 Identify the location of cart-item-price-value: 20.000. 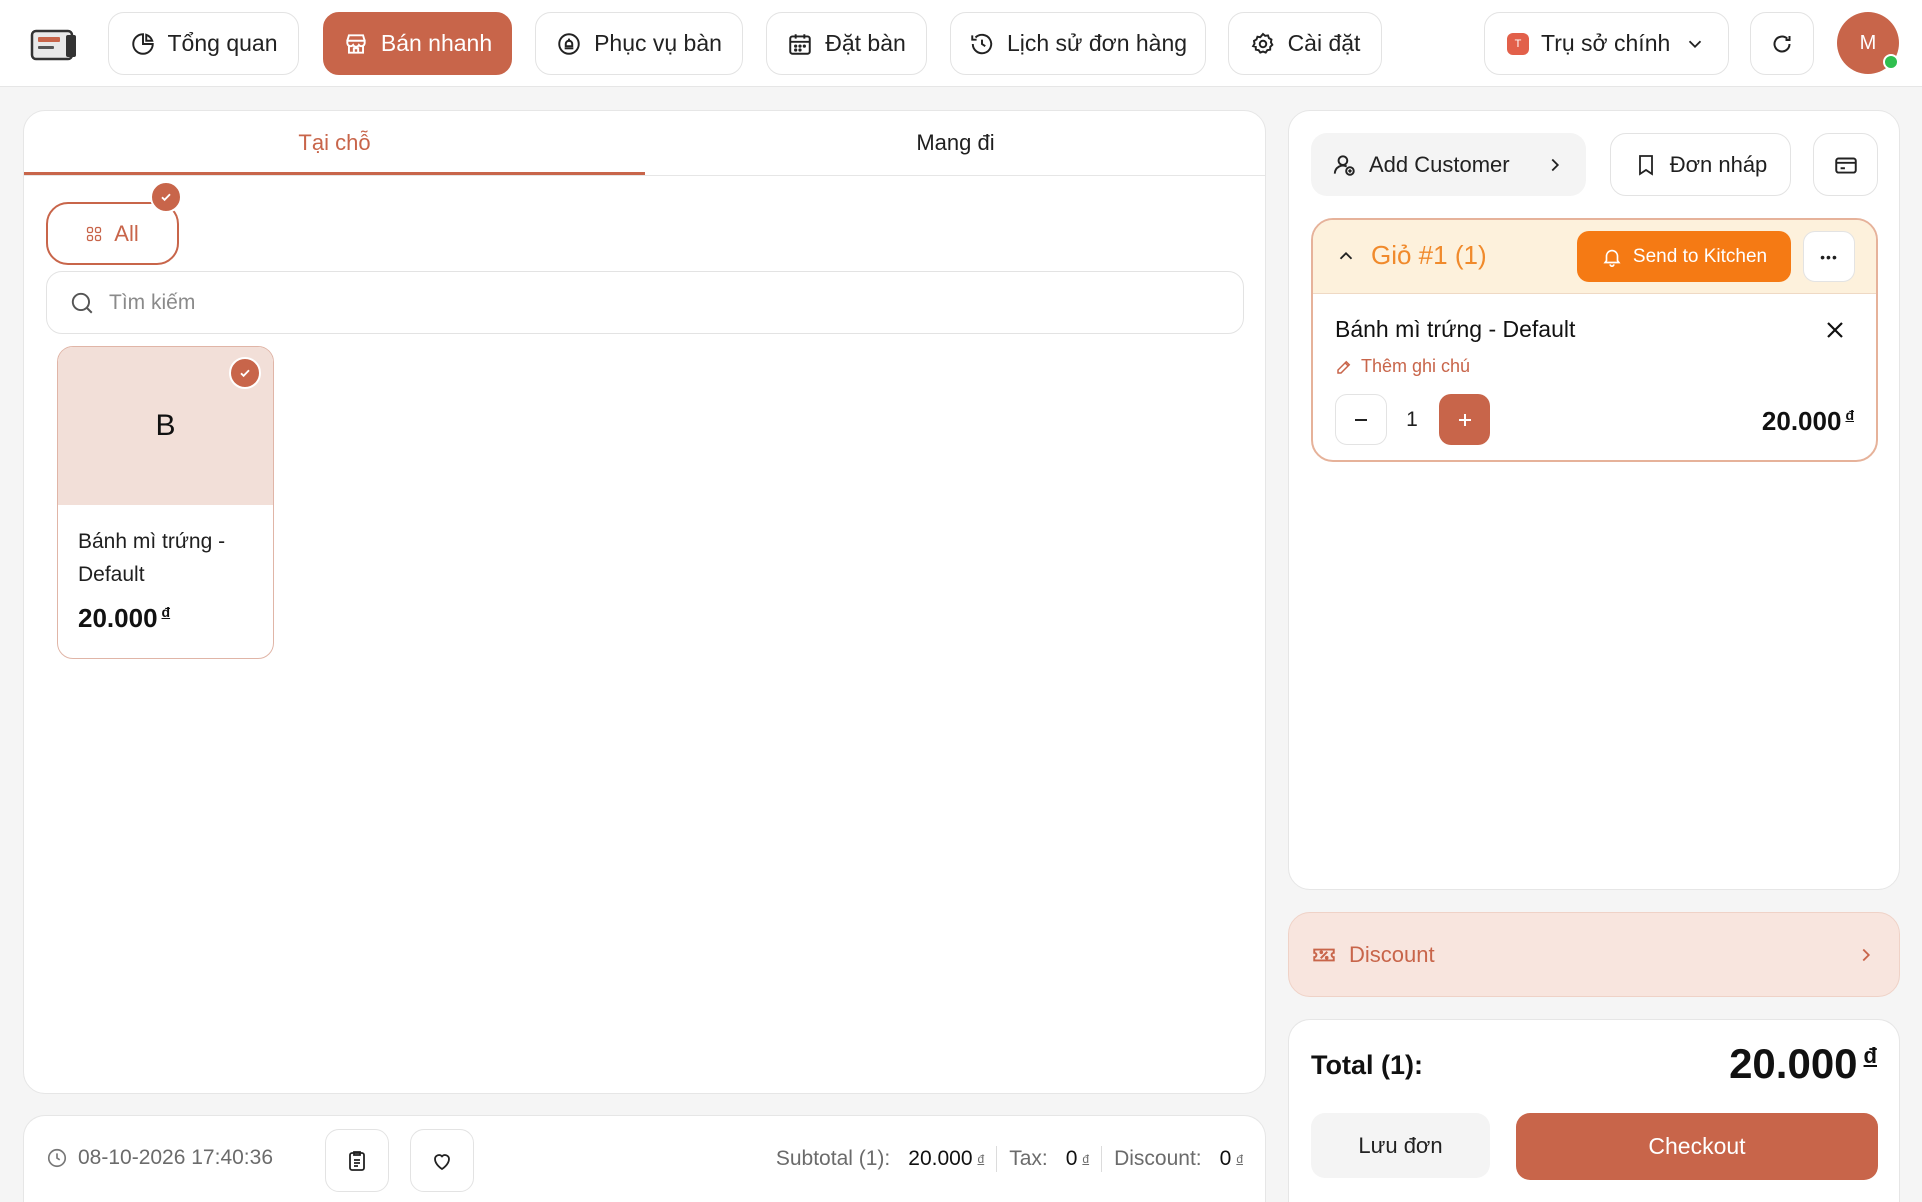
(1801, 421).